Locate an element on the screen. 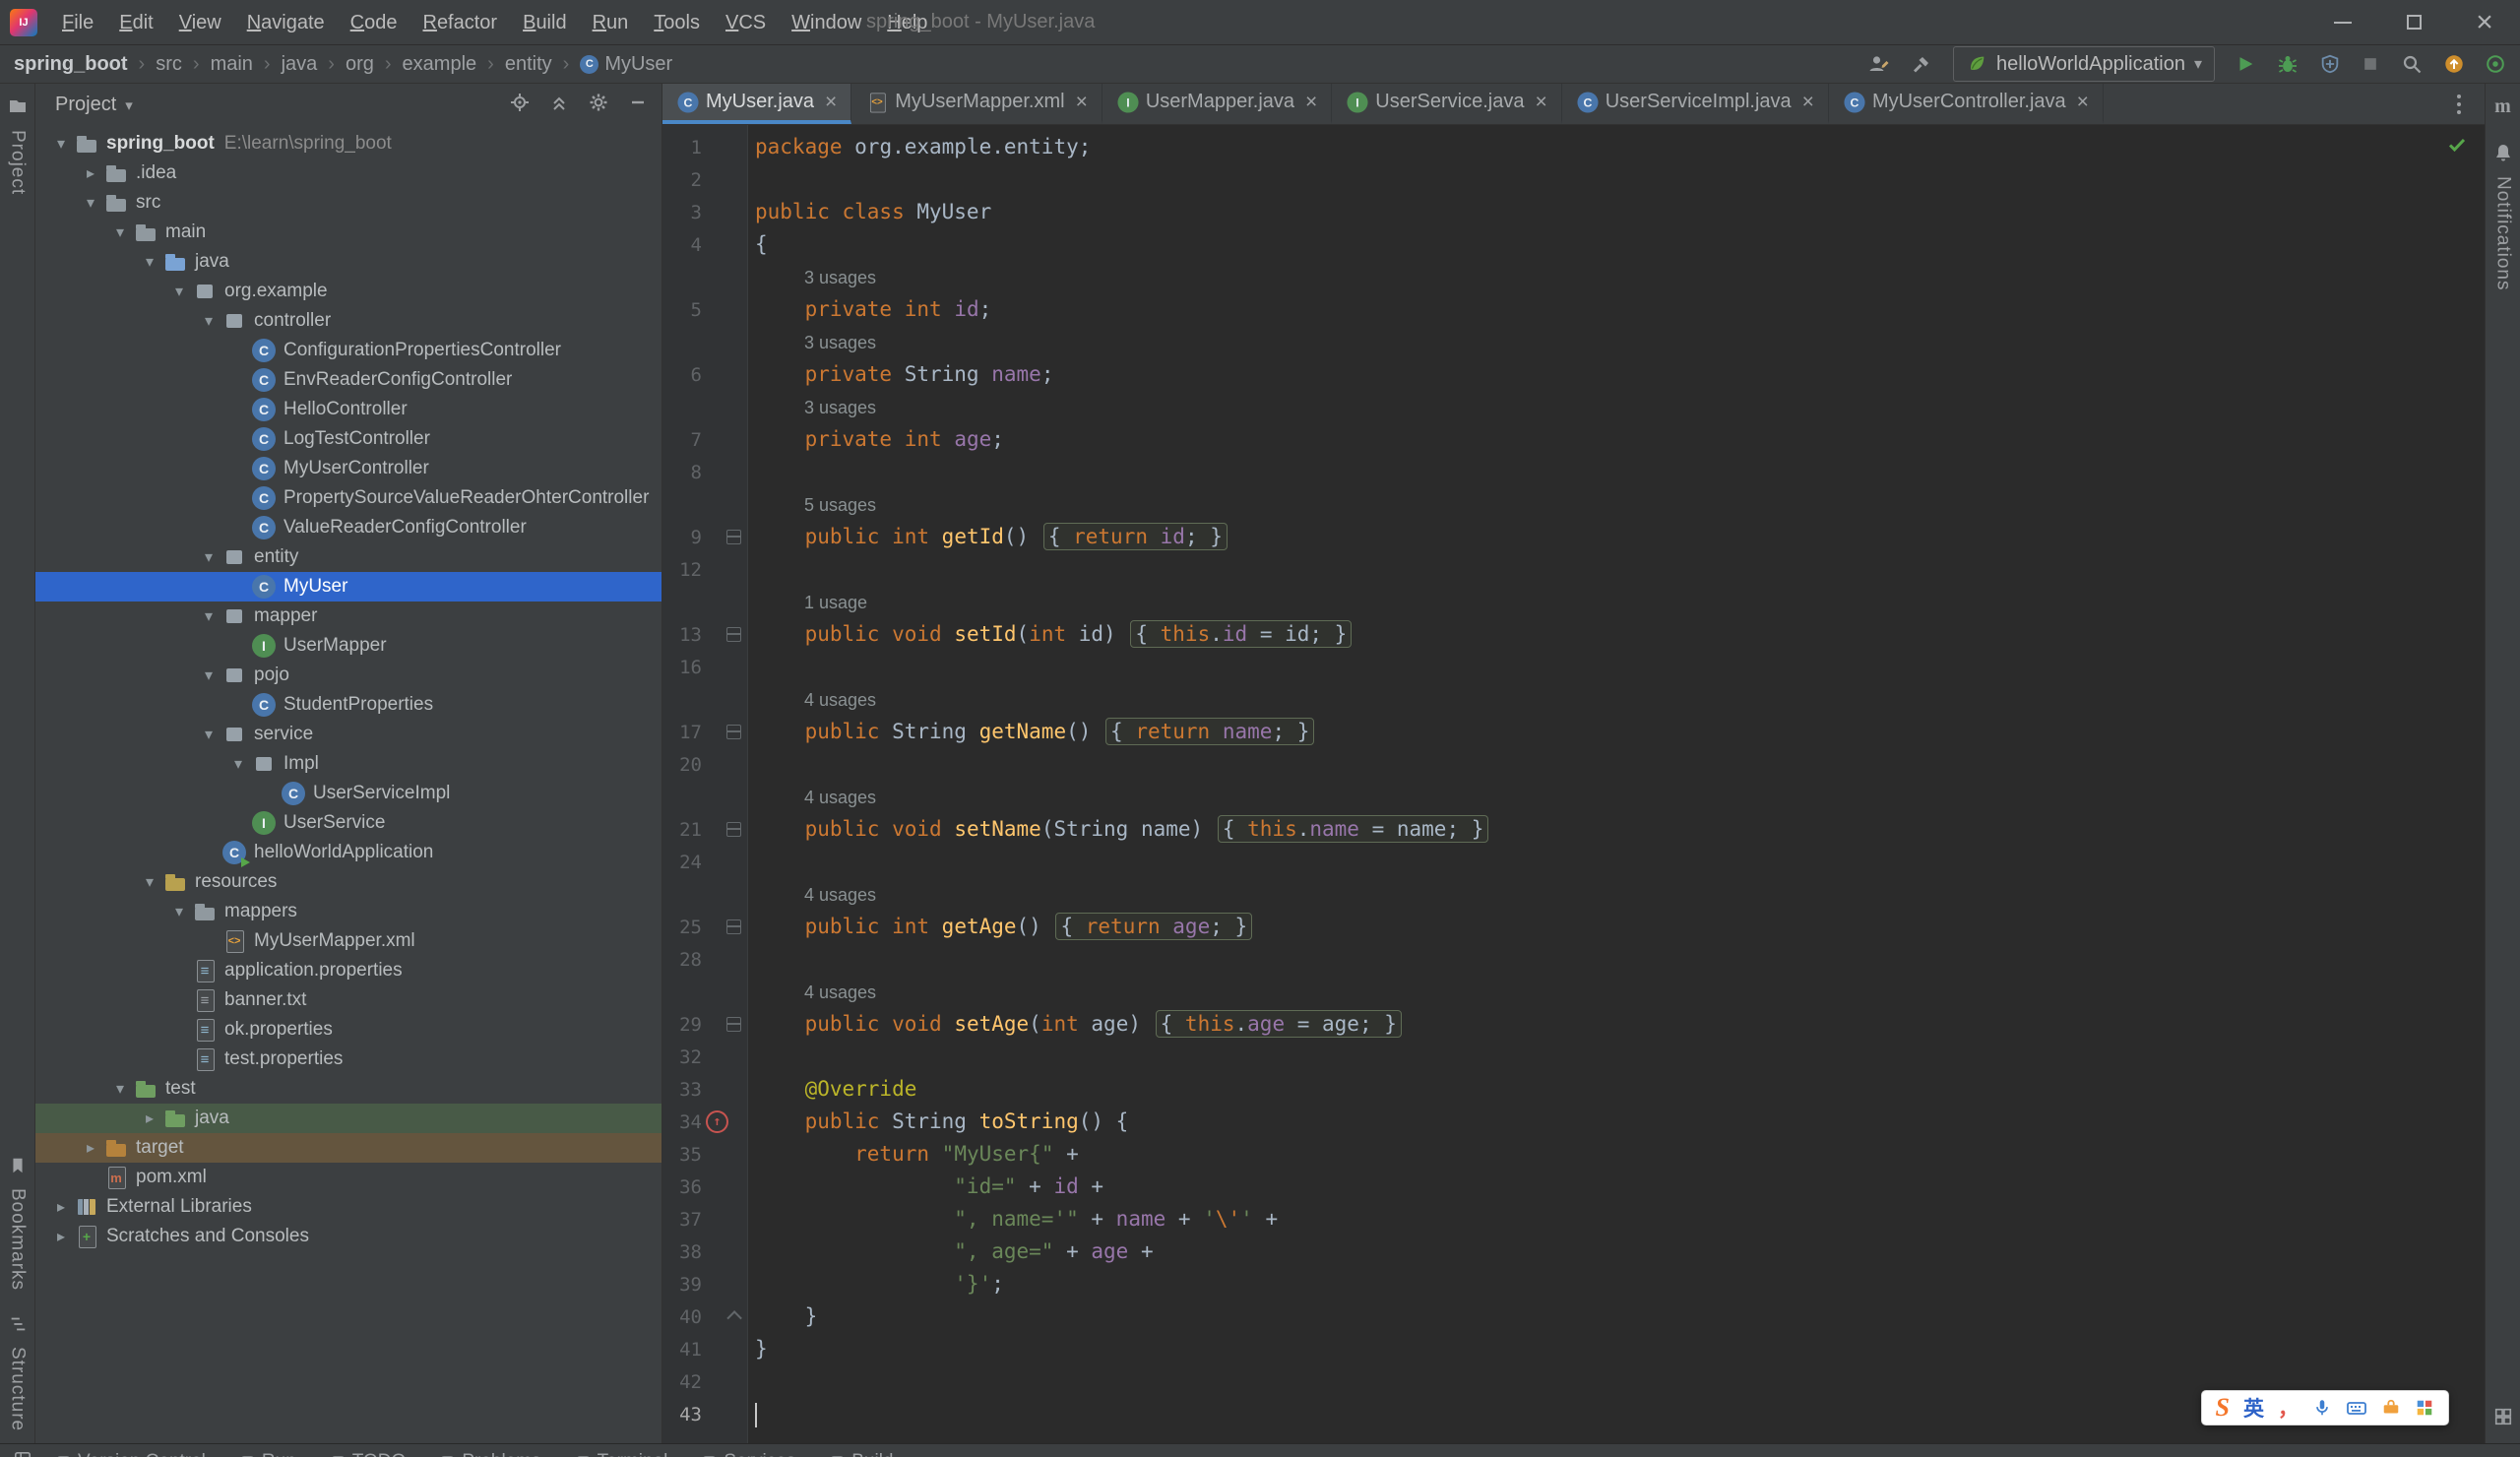  user-icon is located at coordinates (1878, 64).